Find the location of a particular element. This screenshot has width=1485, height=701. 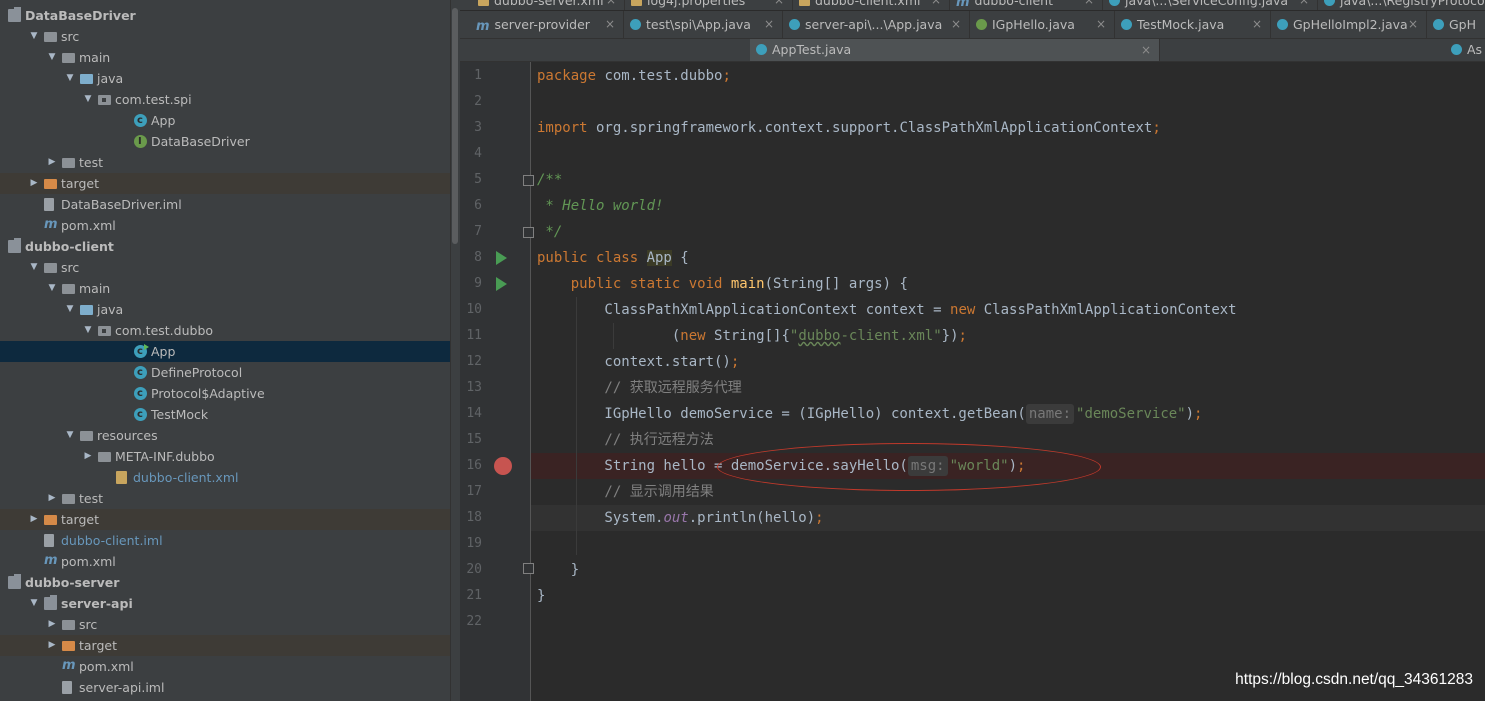

tree-module-databasedriver: DataBaseDriver is located at coordinates (225, 15).